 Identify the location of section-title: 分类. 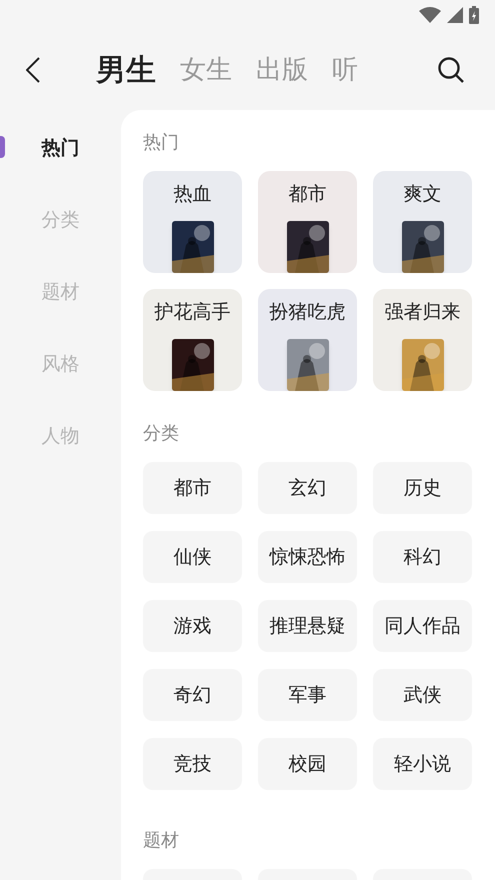
(161, 434).